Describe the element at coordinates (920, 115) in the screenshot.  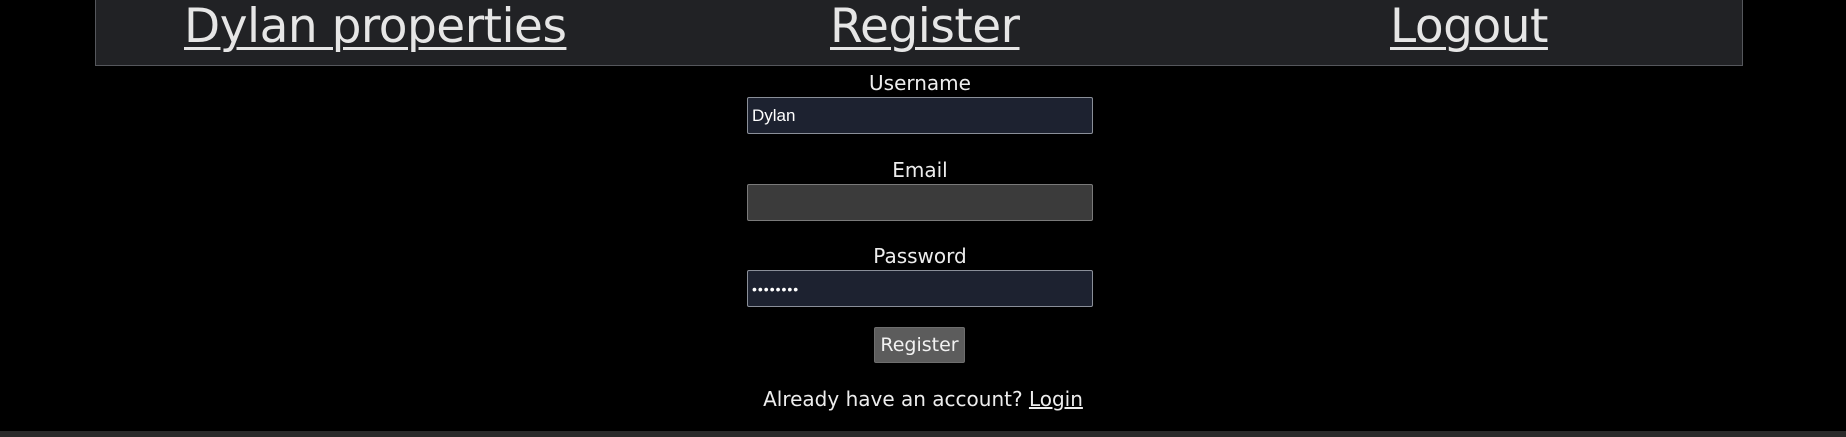
I see `username-input` at that location.